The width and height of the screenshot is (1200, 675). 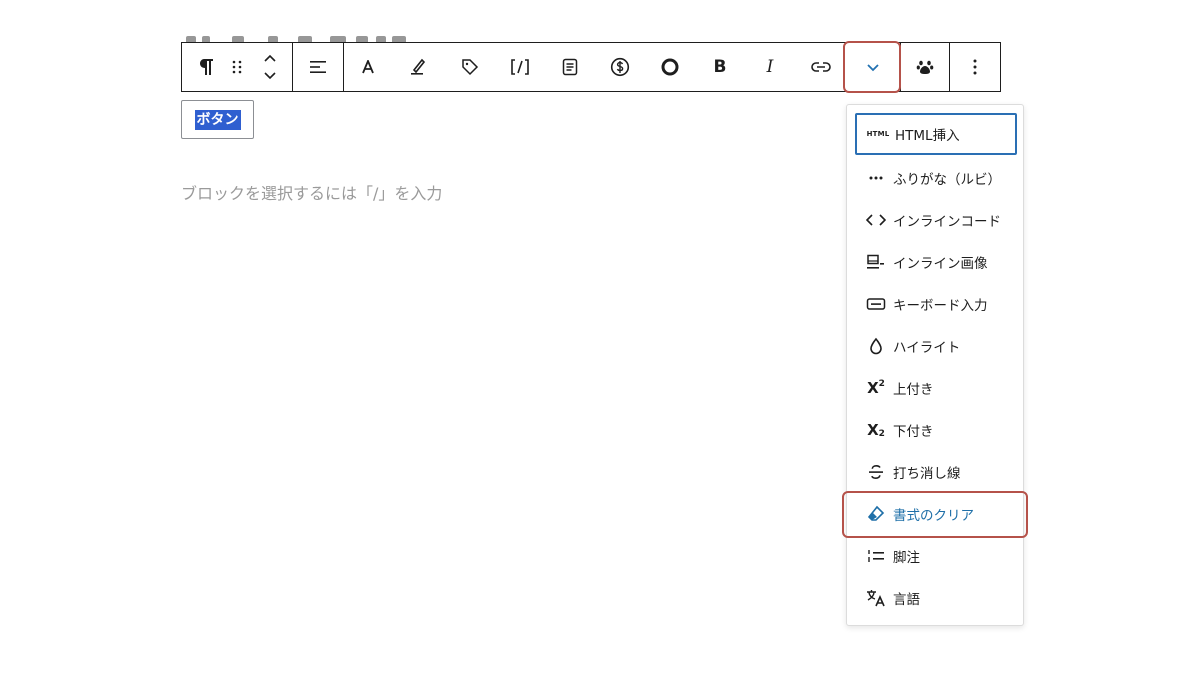 I want to click on menu-item-keyboard-input: キーボード入力, so click(x=936, y=304).